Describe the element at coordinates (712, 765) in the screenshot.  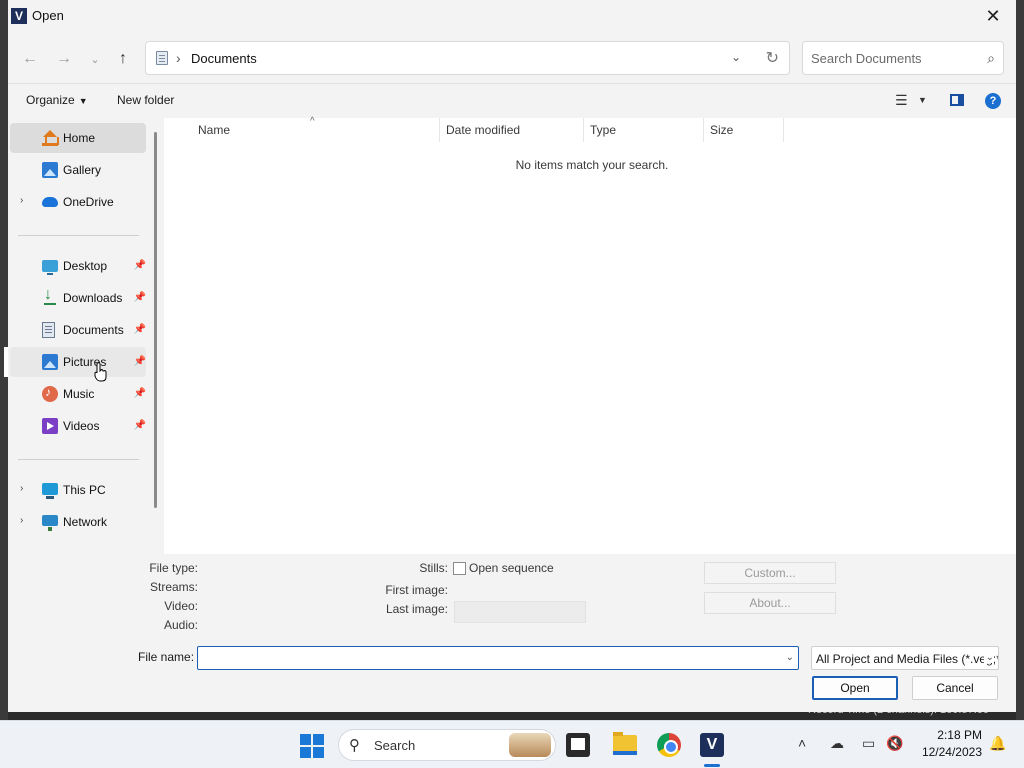
I see `active-app-indicator` at that location.